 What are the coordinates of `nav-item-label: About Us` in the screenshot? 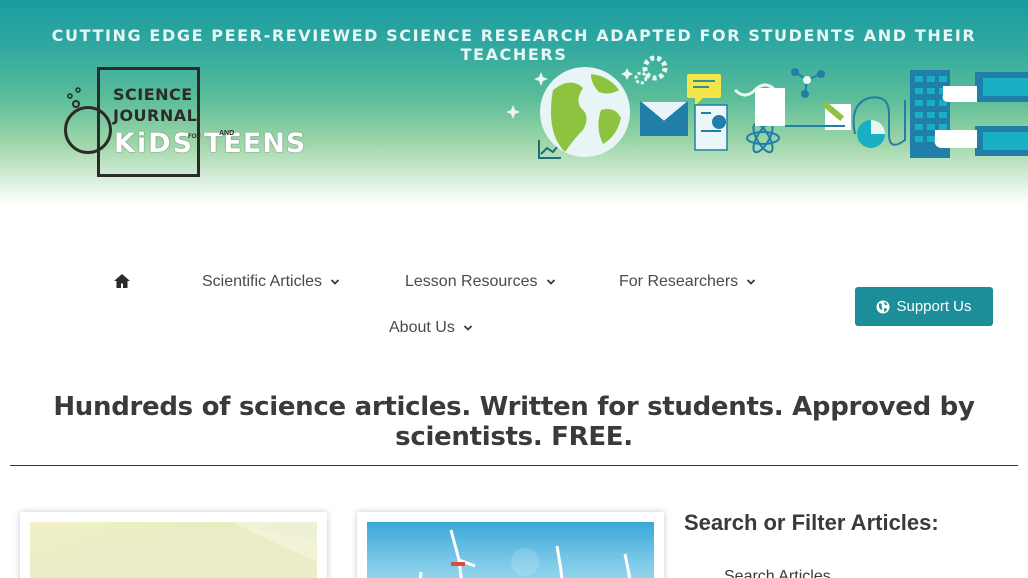 It's located at (422, 327).